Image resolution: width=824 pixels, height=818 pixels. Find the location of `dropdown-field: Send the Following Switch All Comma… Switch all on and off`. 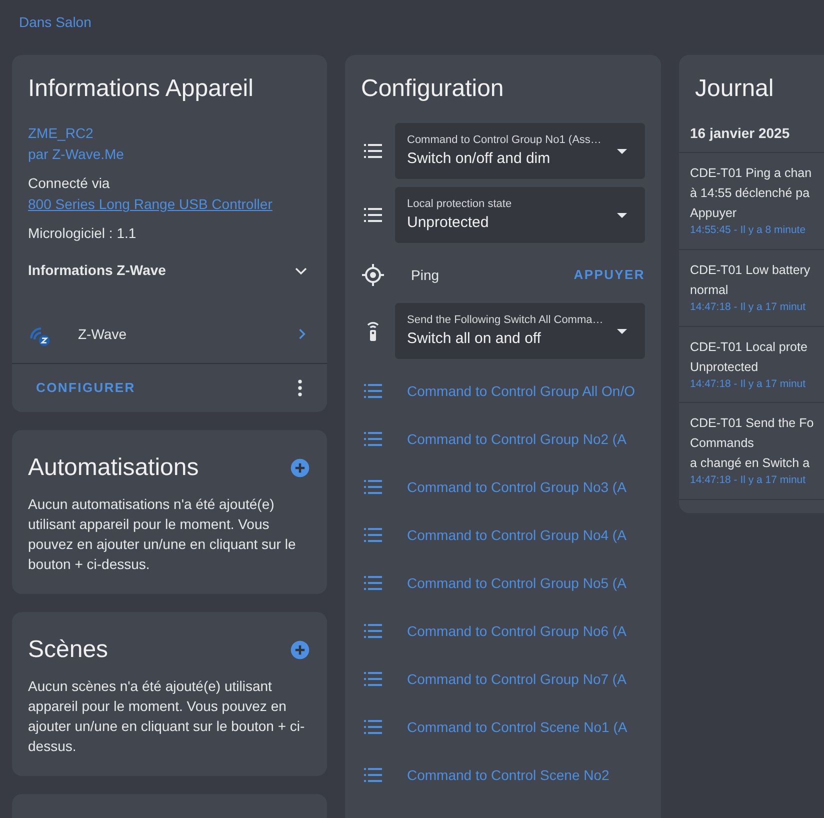

dropdown-field: Send the Following Switch All Comma… Switch all on and off is located at coordinates (520, 331).